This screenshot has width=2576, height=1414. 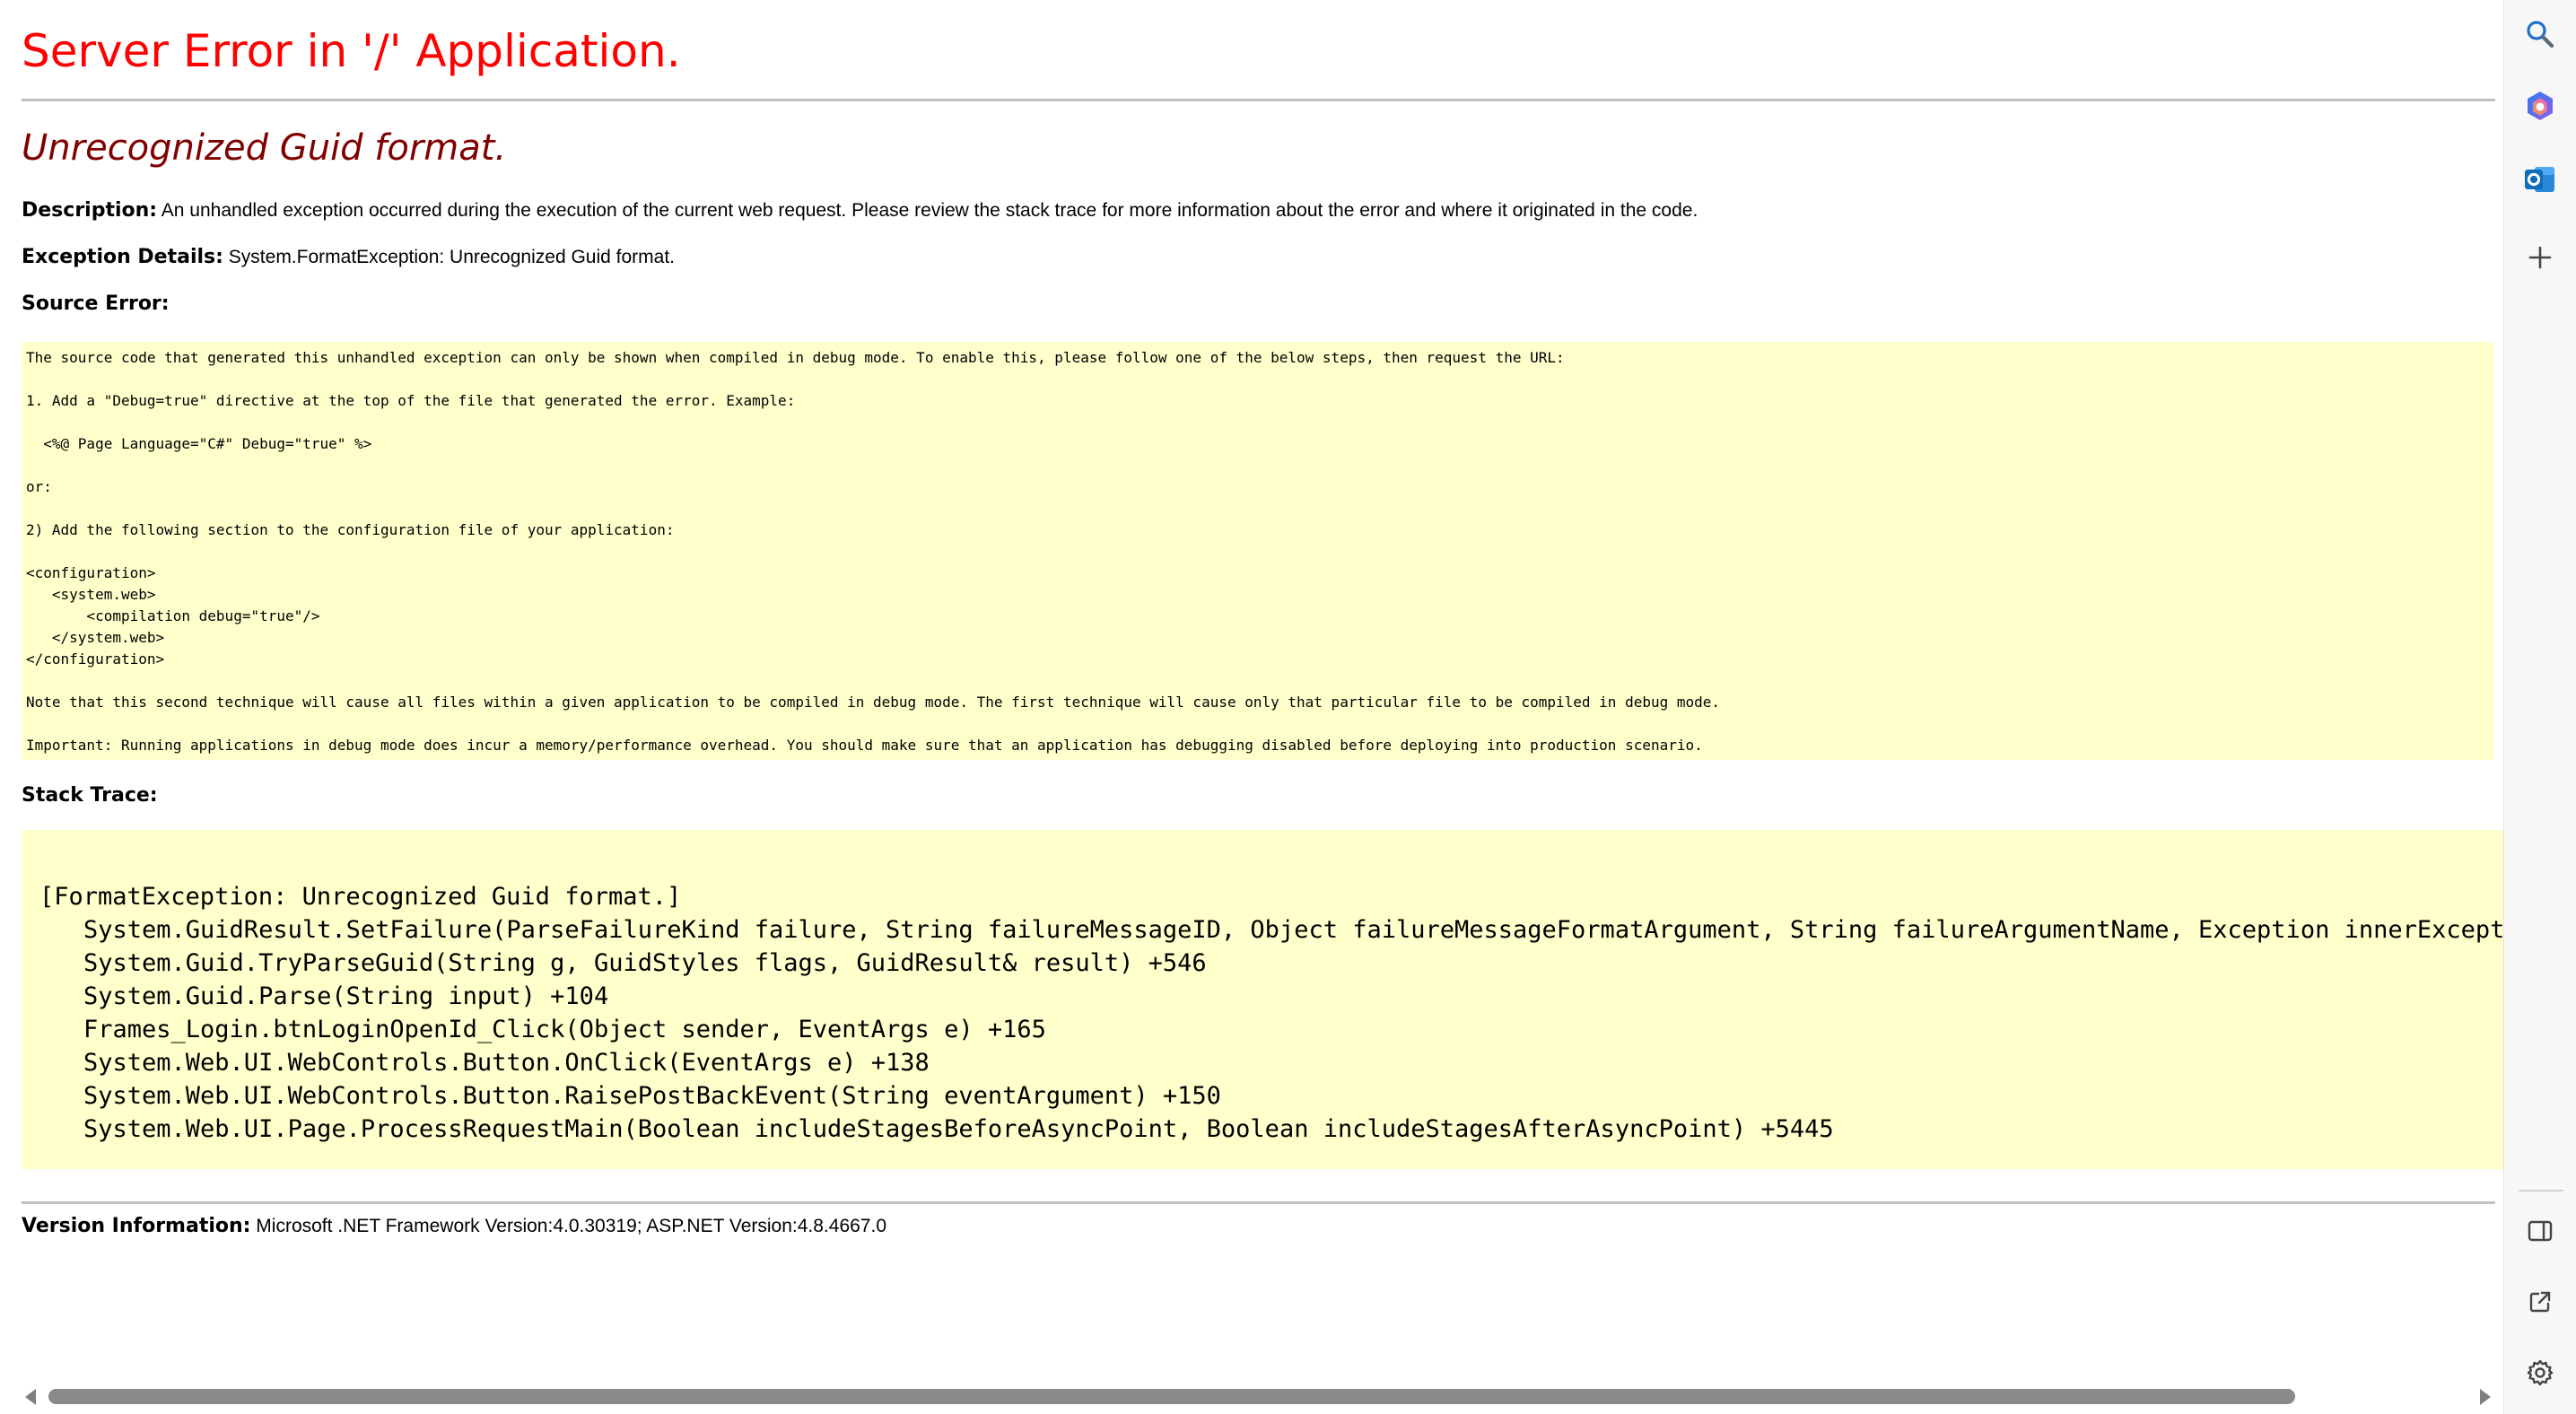 I want to click on source-error-line: <%@ Page Language="C#" Debug="true" %>, so click(x=199, y=443).